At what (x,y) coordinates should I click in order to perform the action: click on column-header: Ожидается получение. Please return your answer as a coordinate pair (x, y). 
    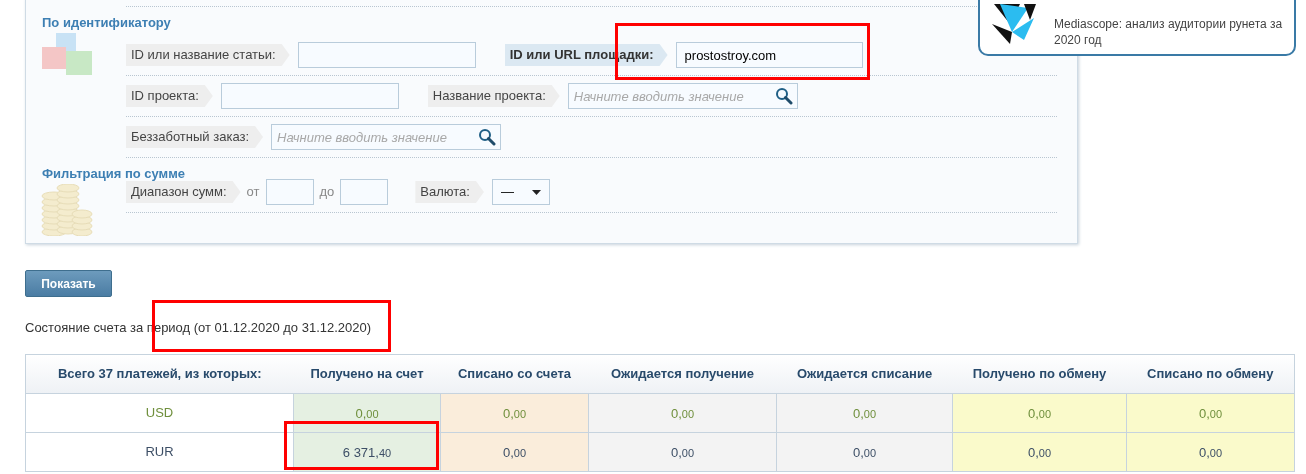
    Looking at the image, I should click on (682, 374).